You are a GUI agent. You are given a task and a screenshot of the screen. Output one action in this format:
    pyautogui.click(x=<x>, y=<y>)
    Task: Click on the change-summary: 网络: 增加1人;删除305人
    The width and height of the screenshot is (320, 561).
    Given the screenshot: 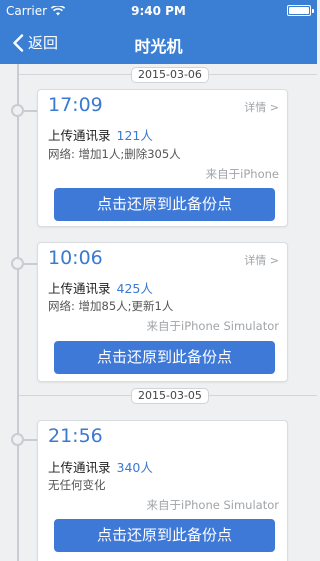 What is the action you would take?
    pyautogui.click(x=114, y=154)
    